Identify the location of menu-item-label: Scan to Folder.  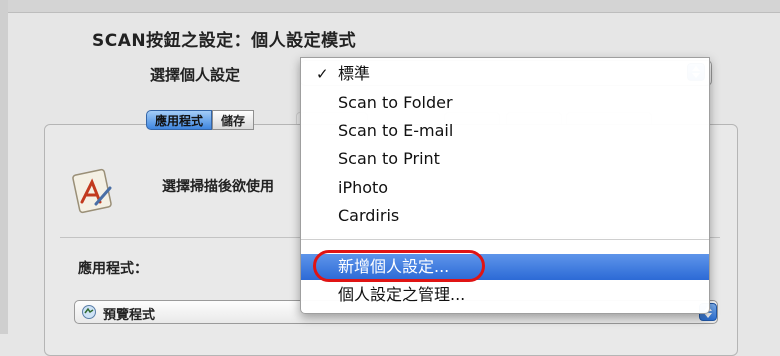
(395, 102).